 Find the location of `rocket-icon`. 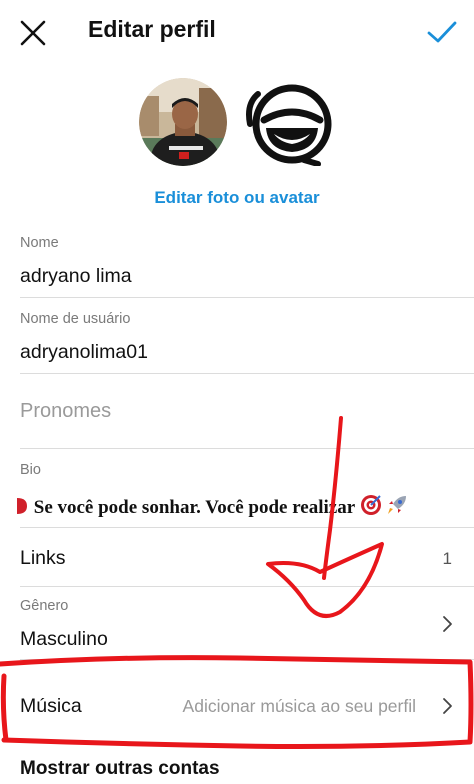

rocket-icon is located at coordinates (397, 505).